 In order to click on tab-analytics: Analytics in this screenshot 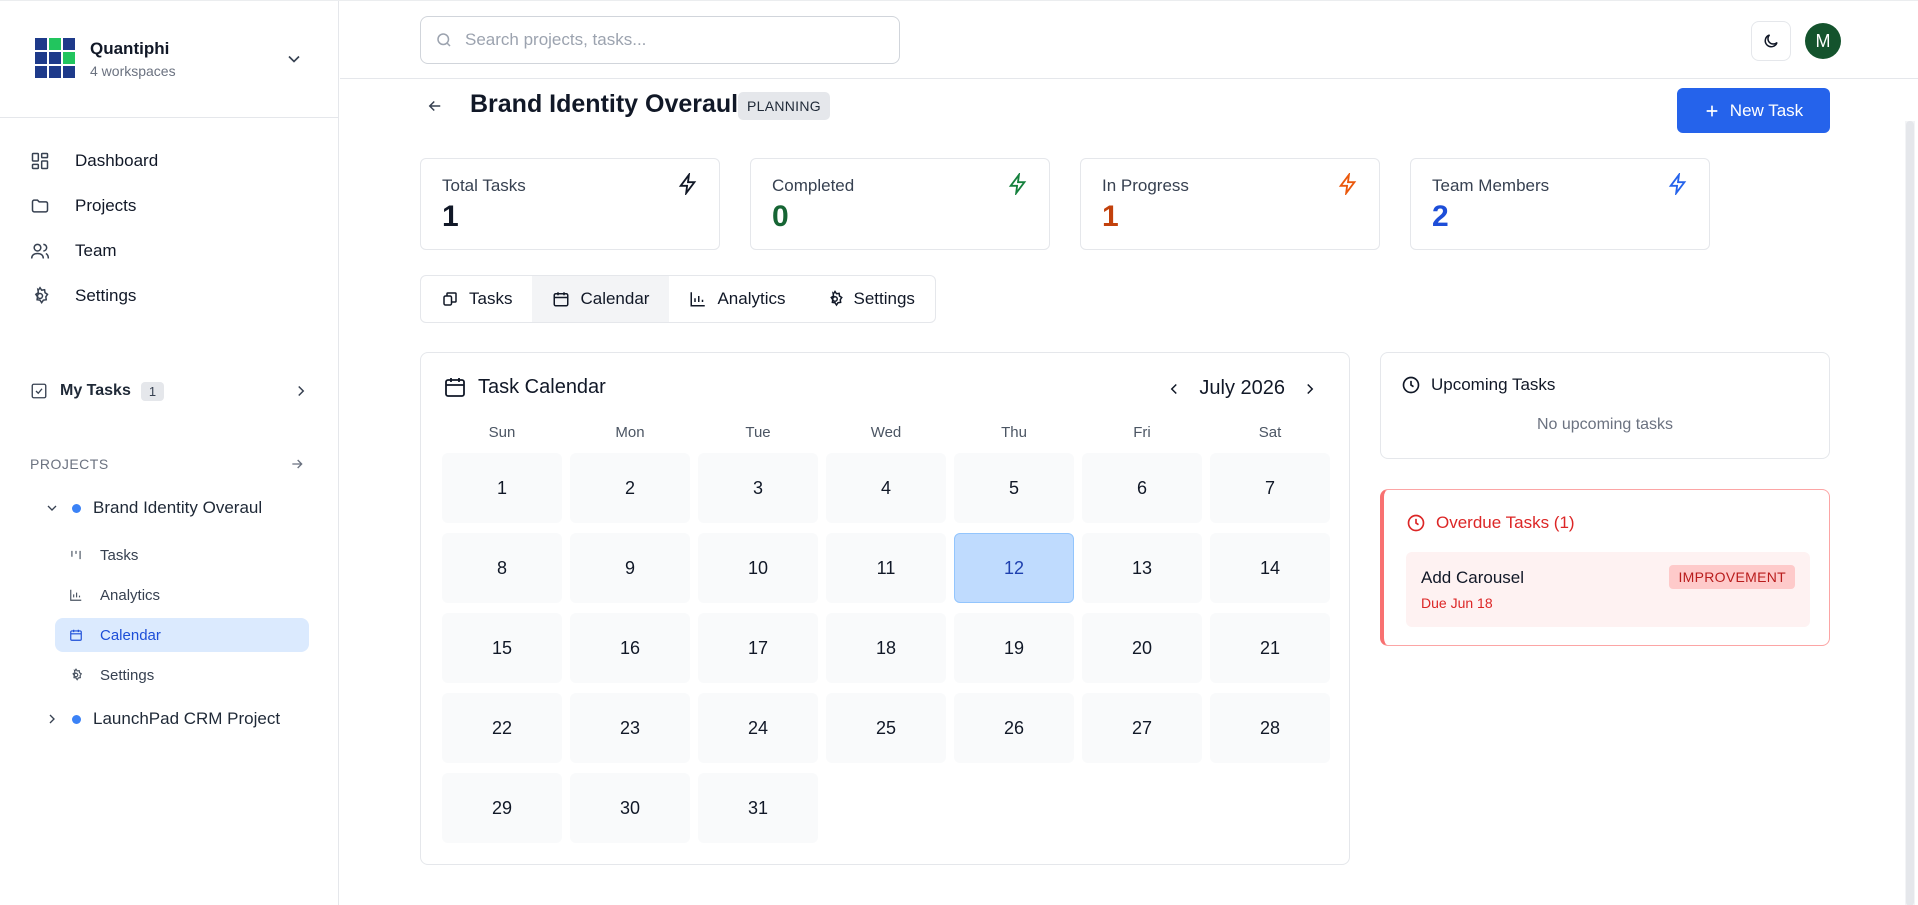, I will do `click(737, 299)`.